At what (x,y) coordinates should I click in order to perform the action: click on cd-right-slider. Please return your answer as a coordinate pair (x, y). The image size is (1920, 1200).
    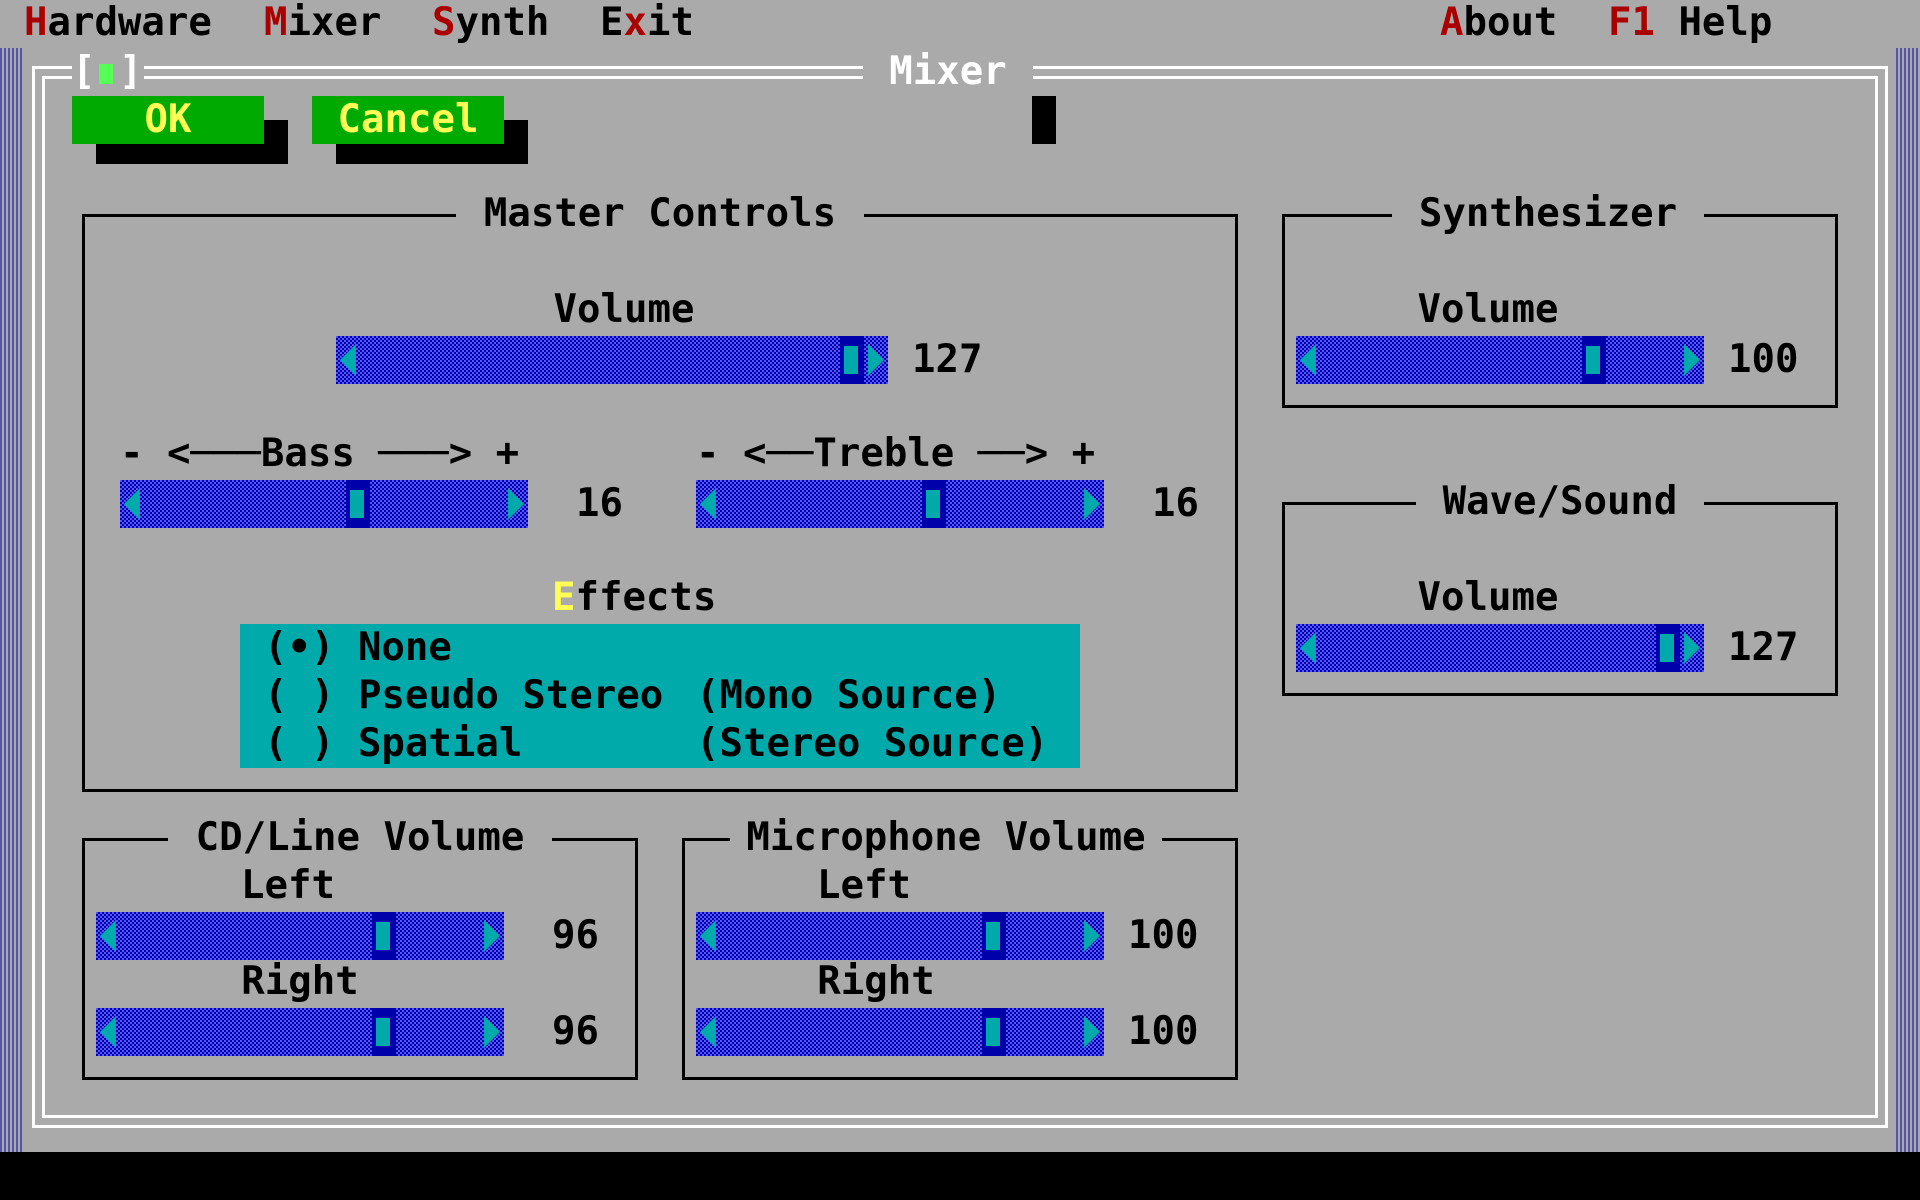
    Looking at the image, I should click on (300, 1032).